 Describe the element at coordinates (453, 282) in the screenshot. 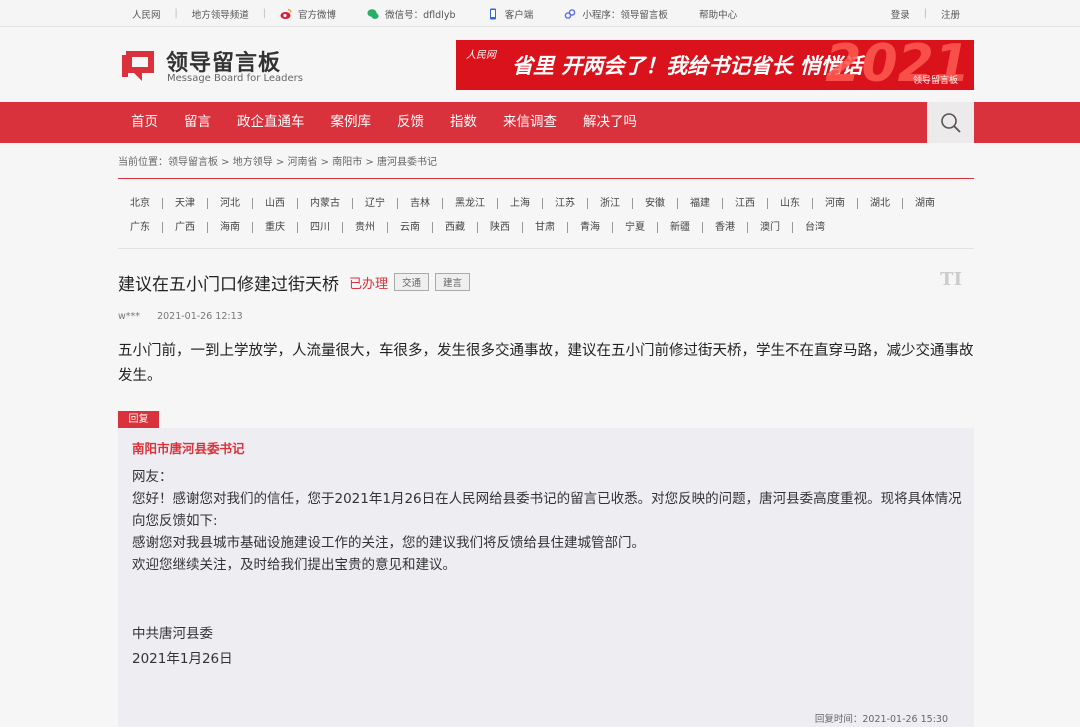

I see `type-tag: 建言` at that location.